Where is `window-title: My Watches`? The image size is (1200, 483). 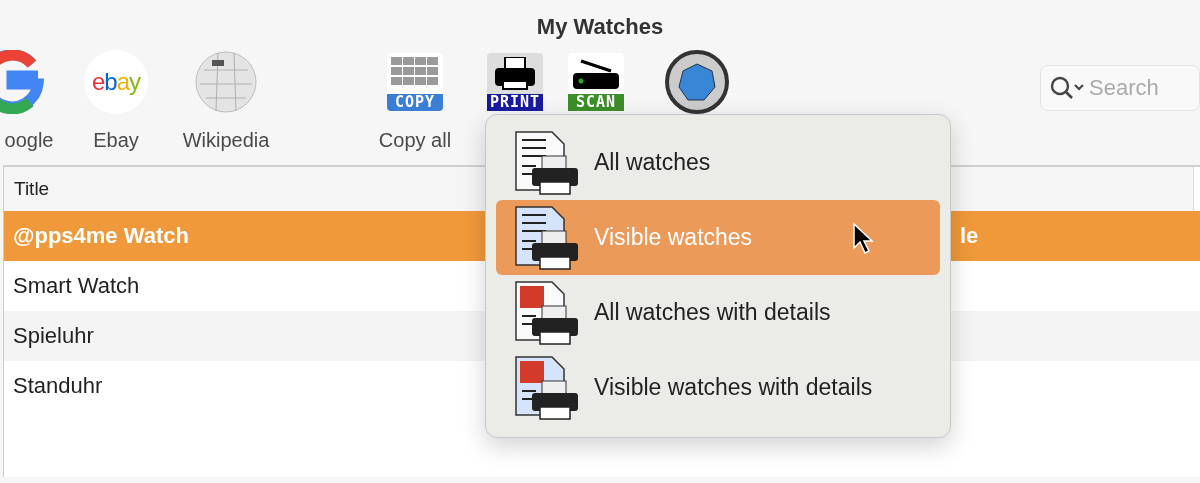 window-title: My Watches is located at coordinates (600, 27).